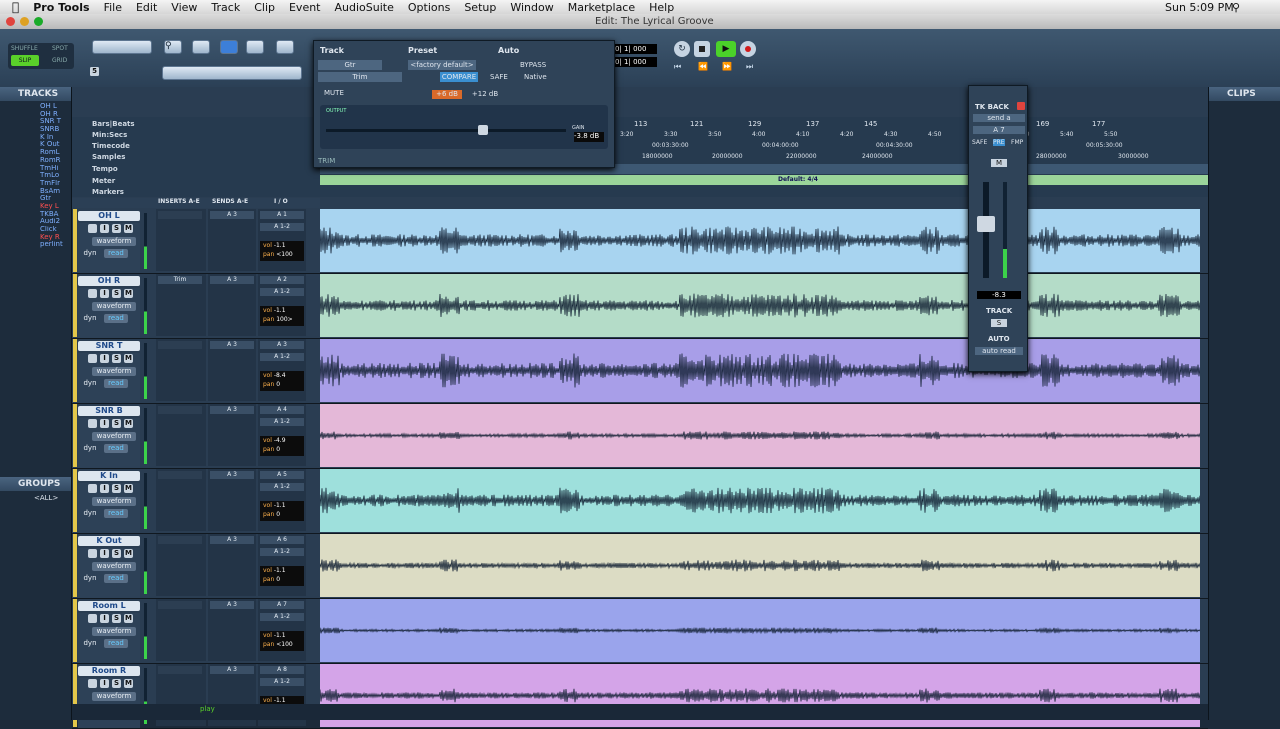  I want to click on tracks-header: TRACKS, so click(35, 94).